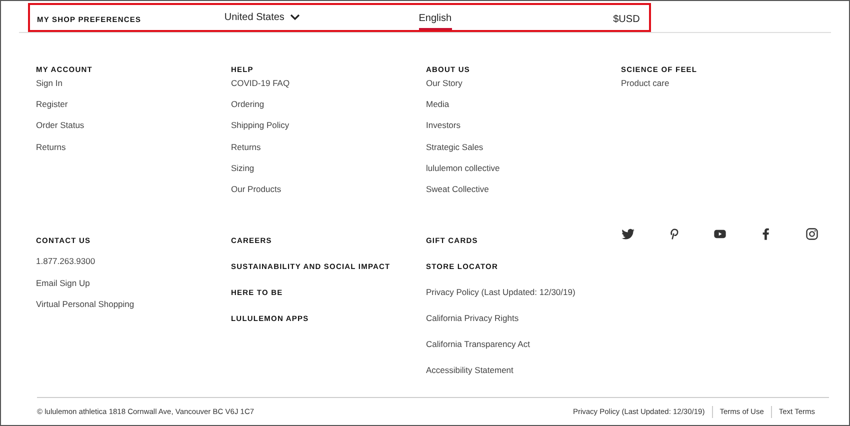 This screenshot has height=426, width=850. Describe the element at coordinates (470, 370) in the screenshot. I see `footer-link: Accessibility Statement` at that location.